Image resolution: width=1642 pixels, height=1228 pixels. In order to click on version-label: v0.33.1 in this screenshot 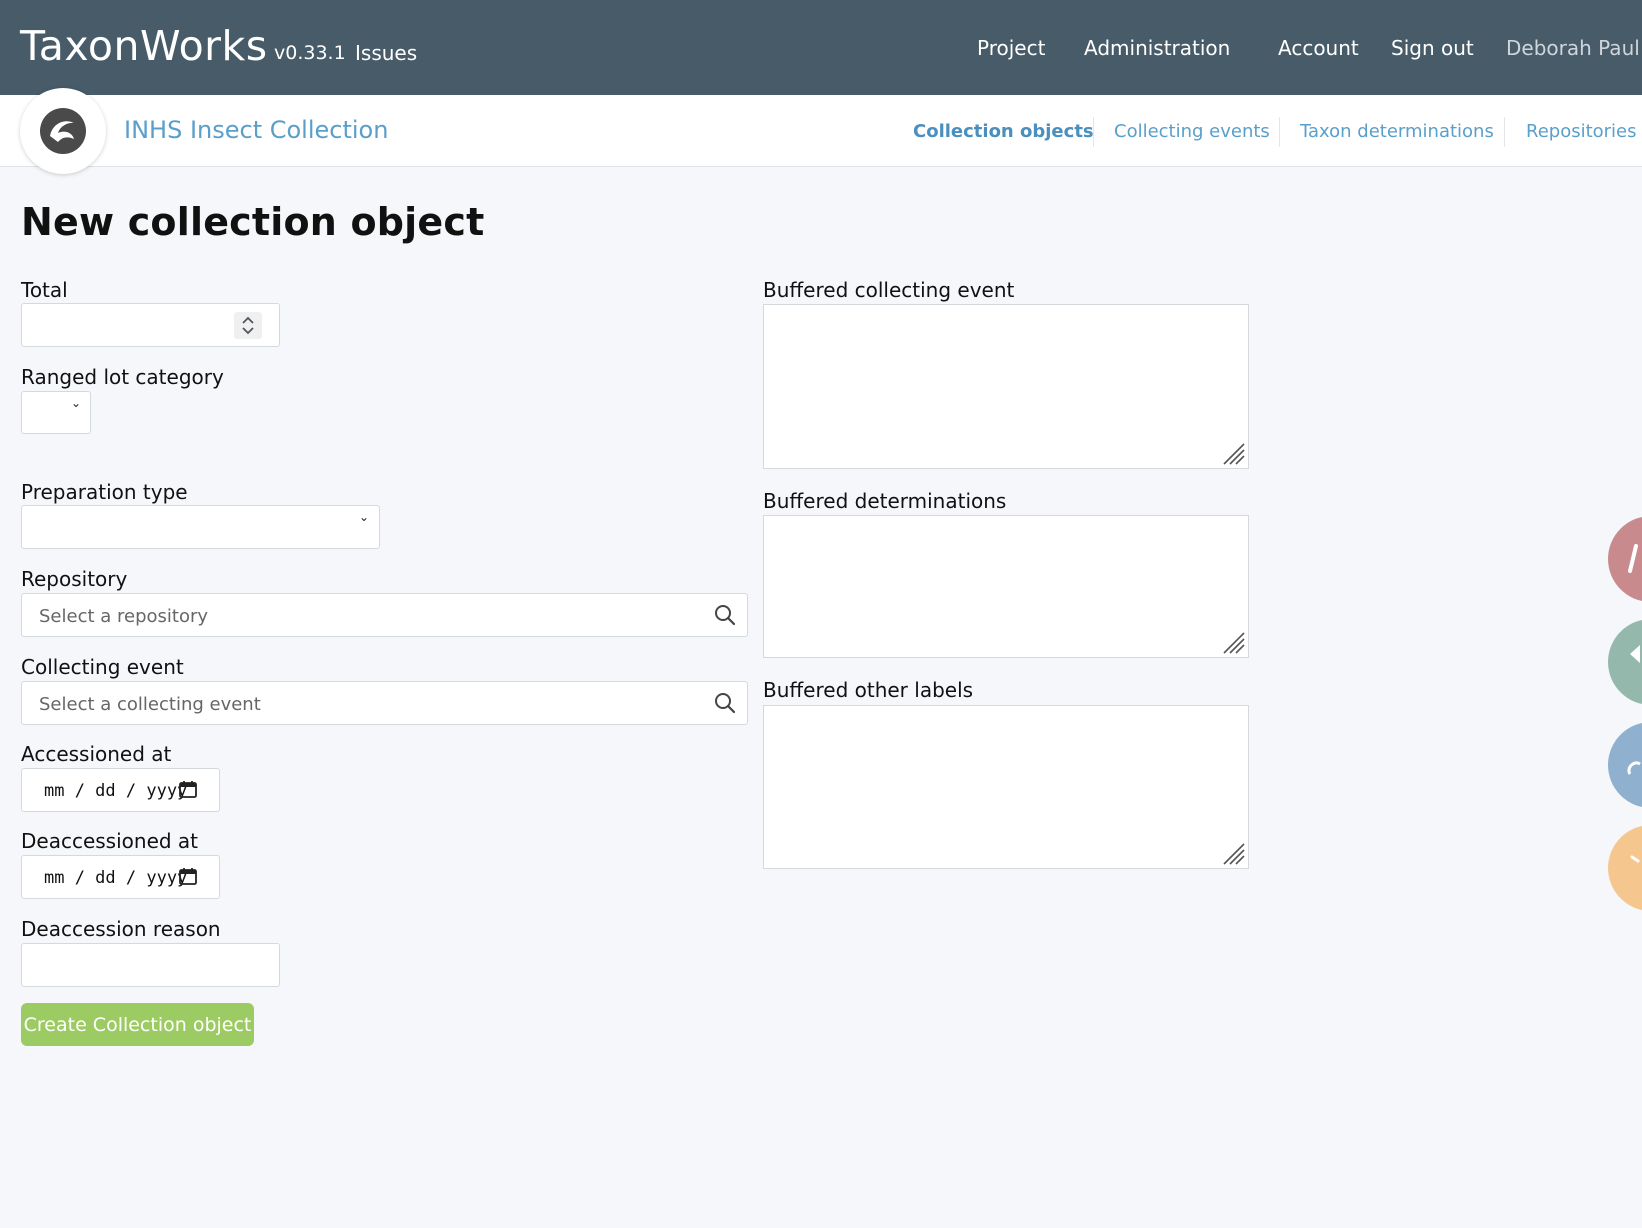, I will do `click(310, 53)`.